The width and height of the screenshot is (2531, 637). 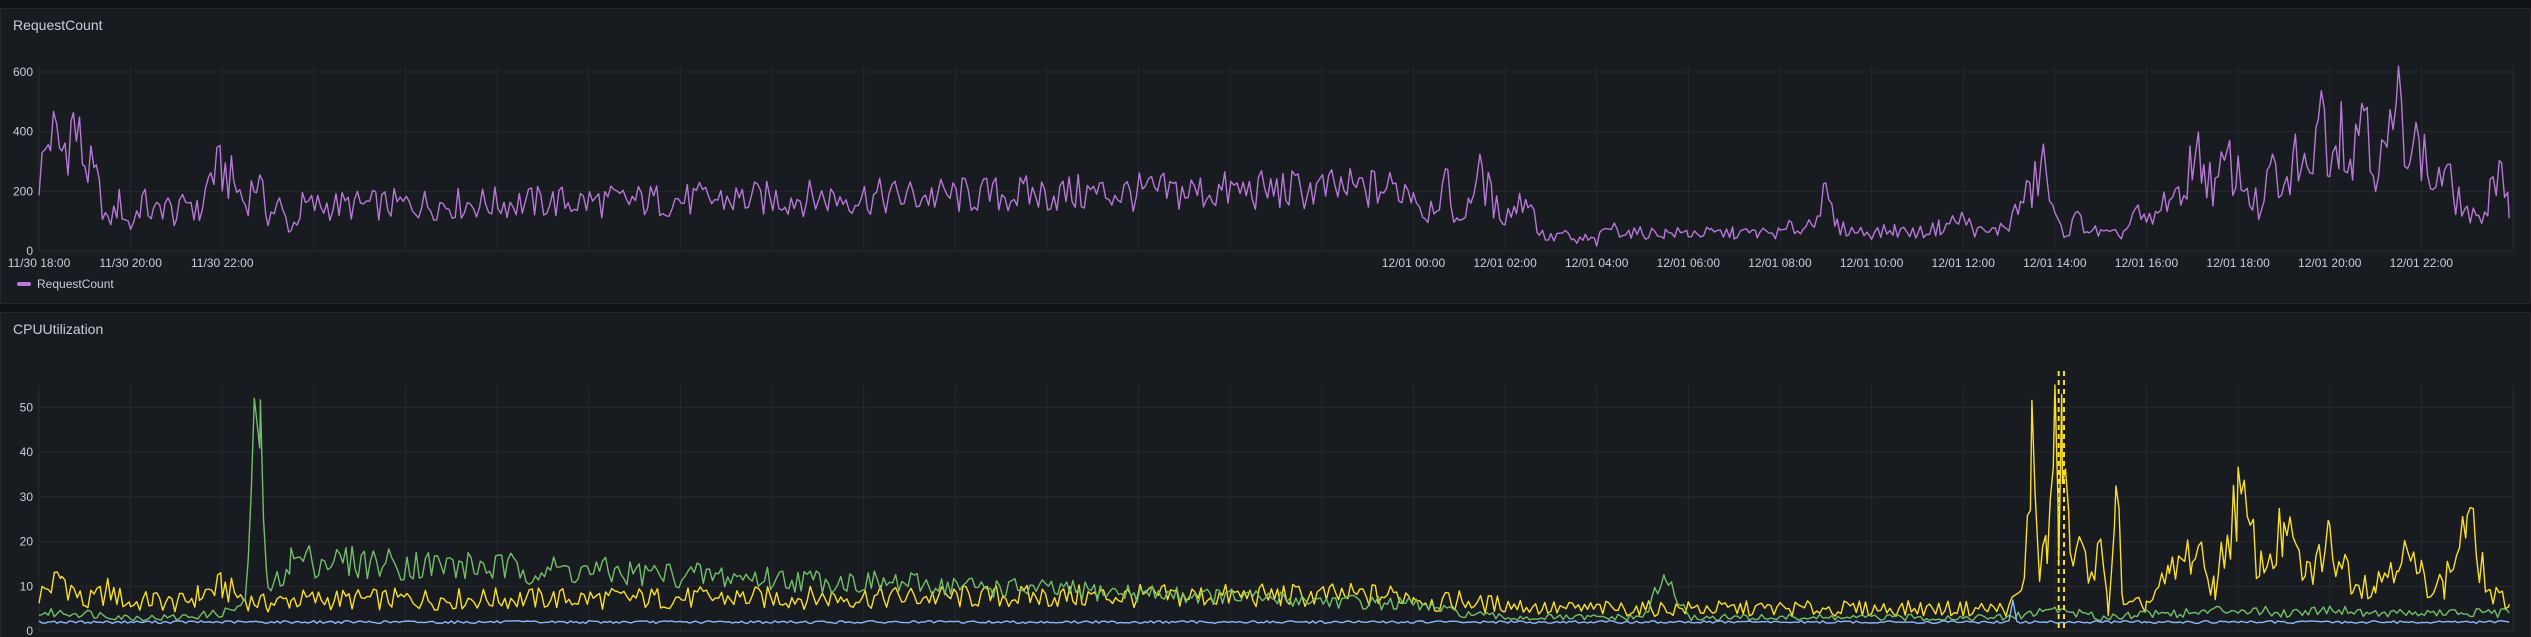 What do you see at coordinates (23, 72) in the screenshot?
I see `y-tick-label: 600` at bounding box center [23, 72].